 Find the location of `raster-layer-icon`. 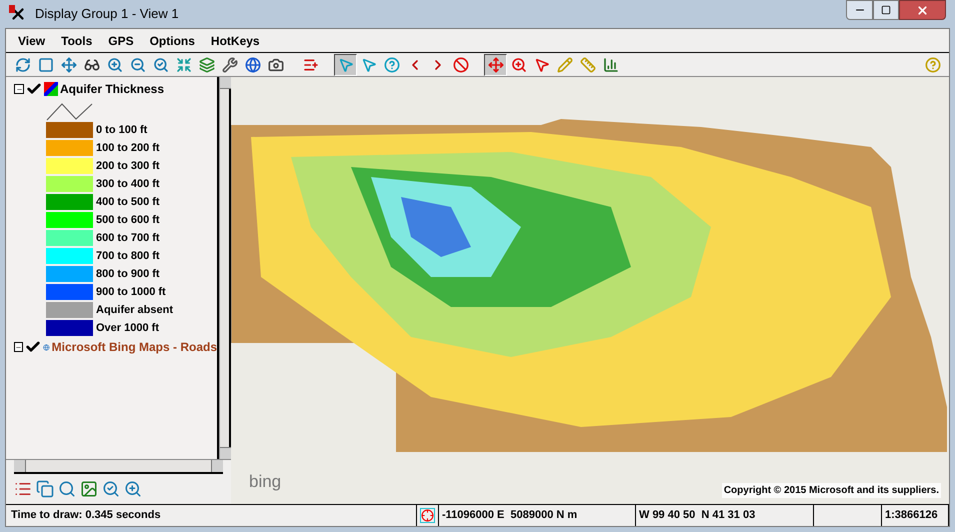

raster-layer-icon is located at coordinates (51, 89).